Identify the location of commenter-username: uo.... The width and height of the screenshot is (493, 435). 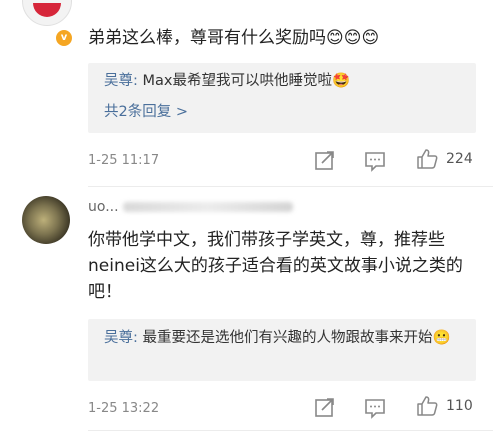
(190, 207).